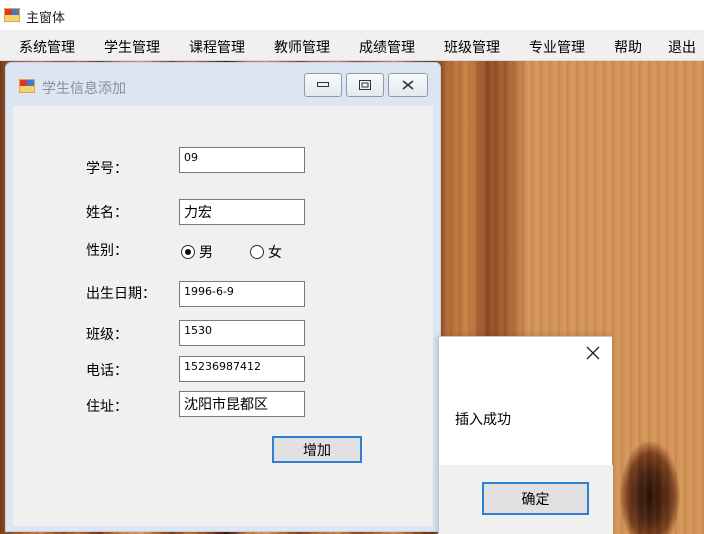 This screenshot has height=534, width=704. I want to click on close-button, so click(408, 85).